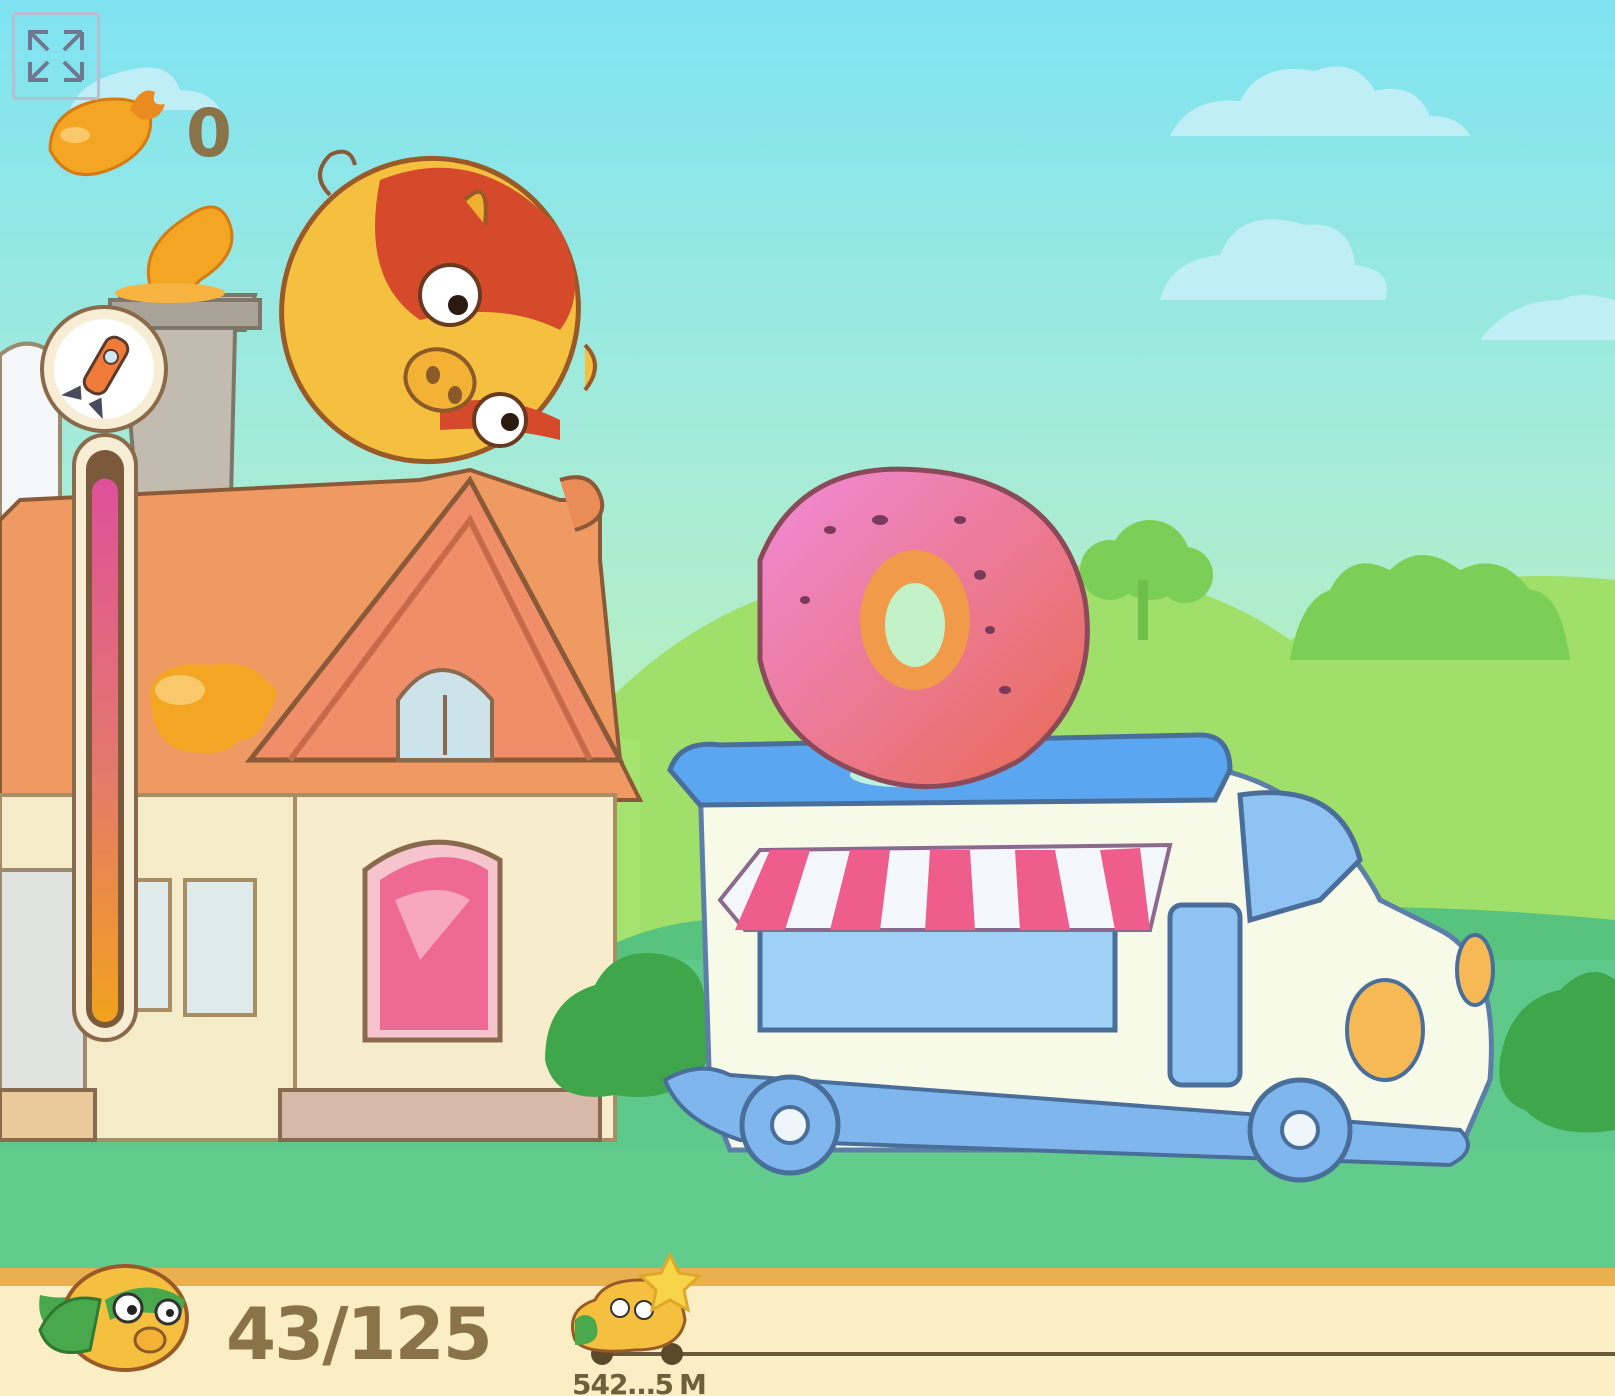  What do you see at coordinates (623, 1382) in the screenshot?
I see `distance-value: 542…5` at bounding box center [623, 1382].